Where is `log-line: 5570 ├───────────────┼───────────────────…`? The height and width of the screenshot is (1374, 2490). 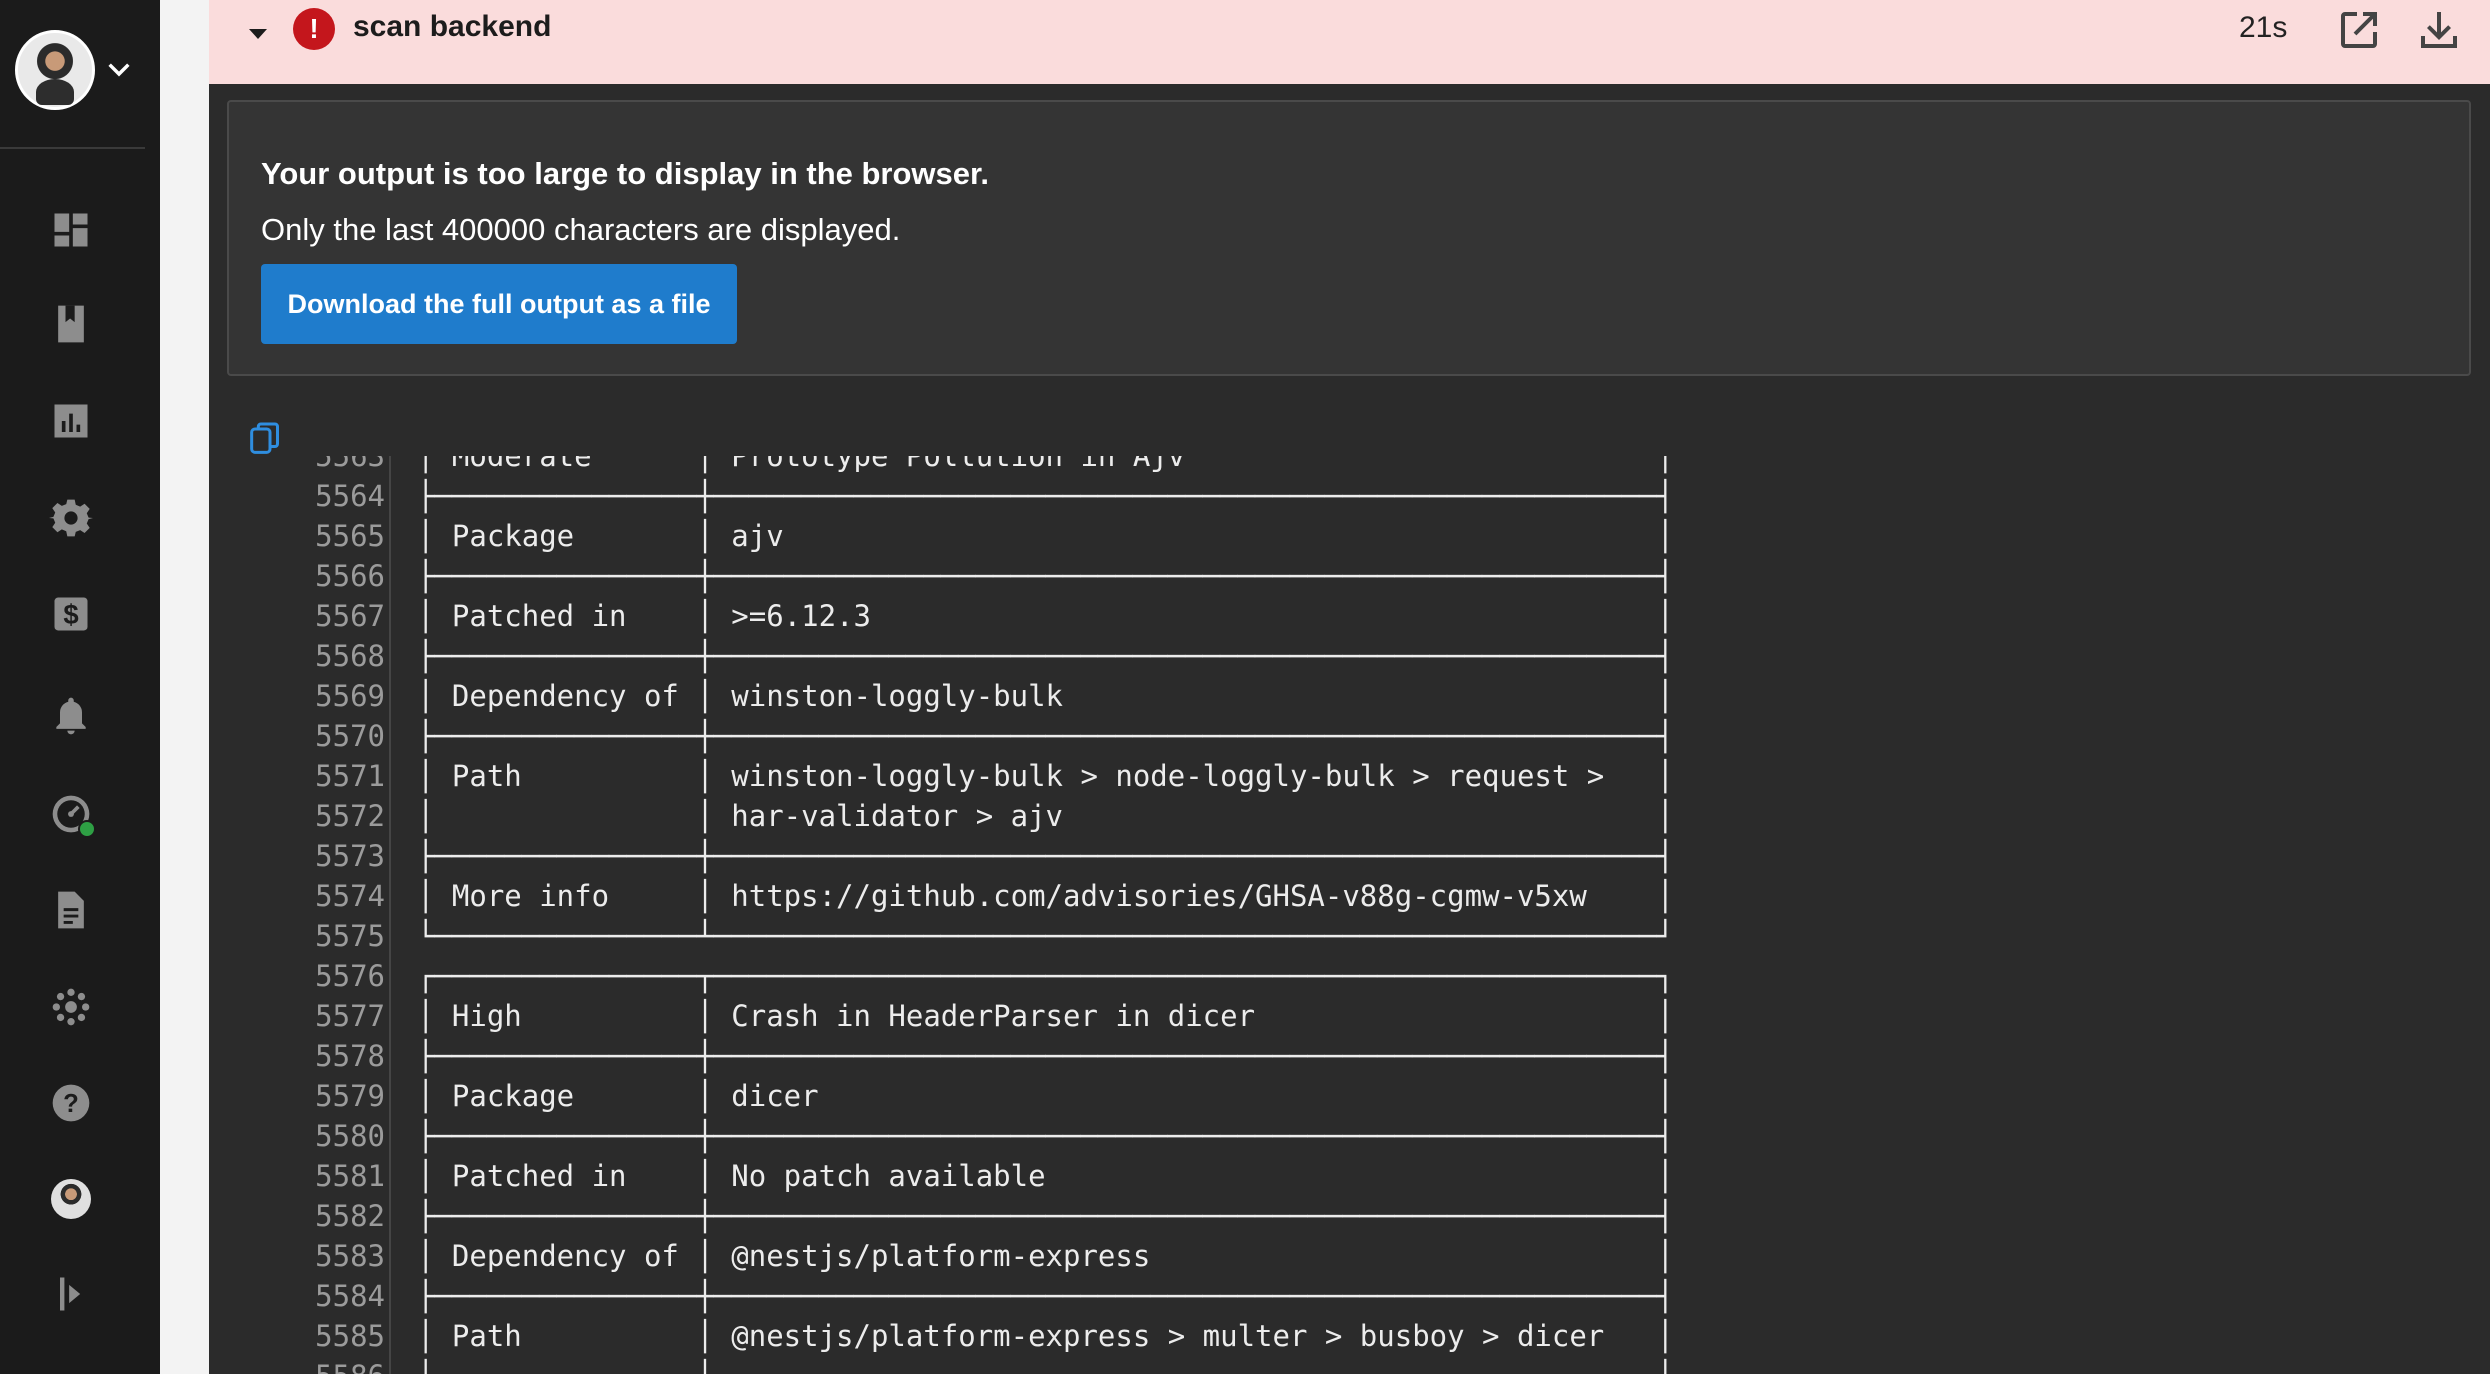
log-line: 5570 ├───────────────┼───────────────────… is located at coordinates (1159, 736).